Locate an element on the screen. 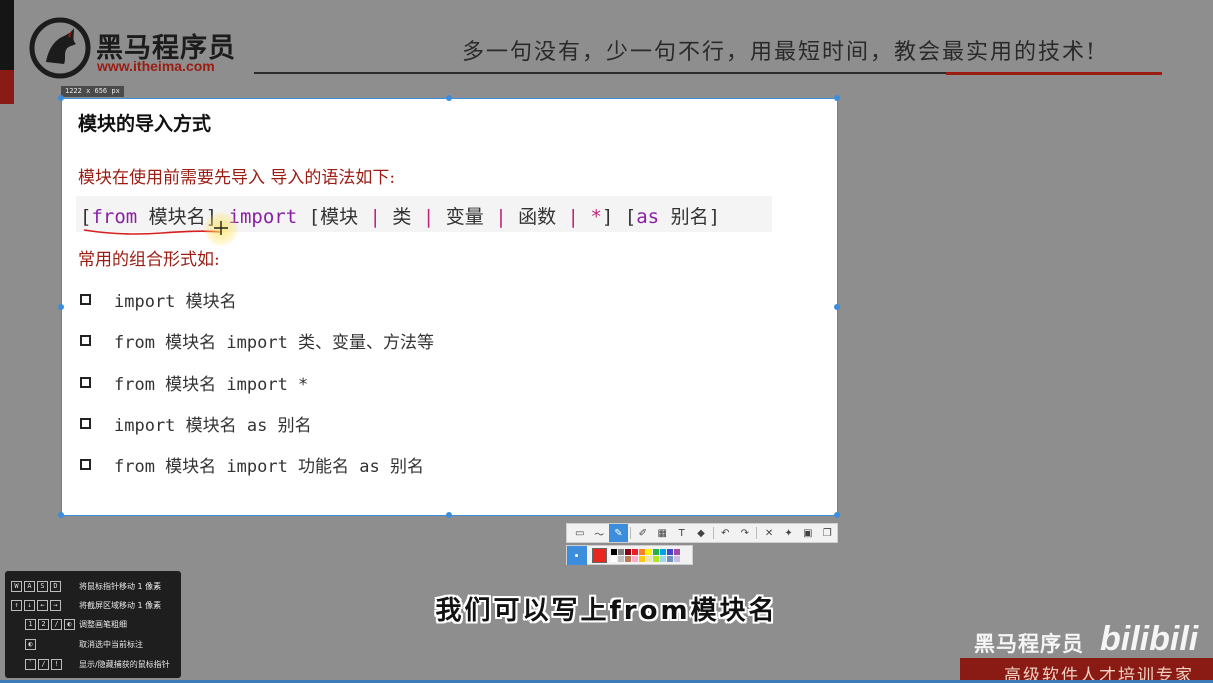 The height and width of the screenshot is (683, 1213). list-item-text: from 模块名 import 类、变量、方法等 is located at coordinates (274, 342).